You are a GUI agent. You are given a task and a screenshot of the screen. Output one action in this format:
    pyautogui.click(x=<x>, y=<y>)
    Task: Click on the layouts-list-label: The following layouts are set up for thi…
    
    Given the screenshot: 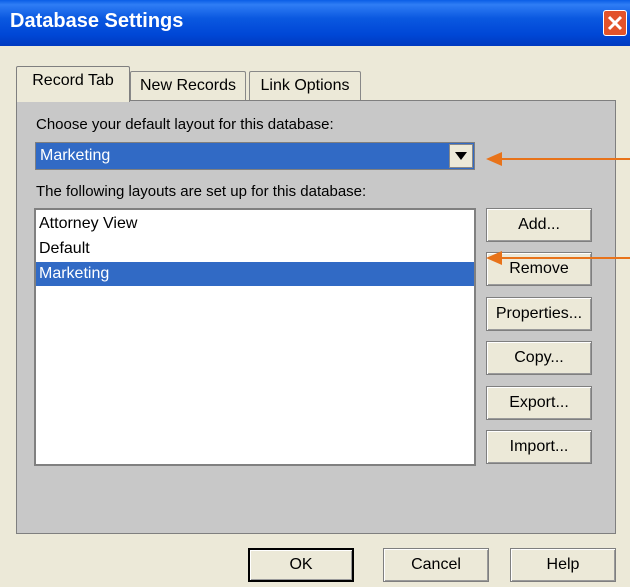 What is the action you would take?
    pyautogui.click(x=201, y=191)
    